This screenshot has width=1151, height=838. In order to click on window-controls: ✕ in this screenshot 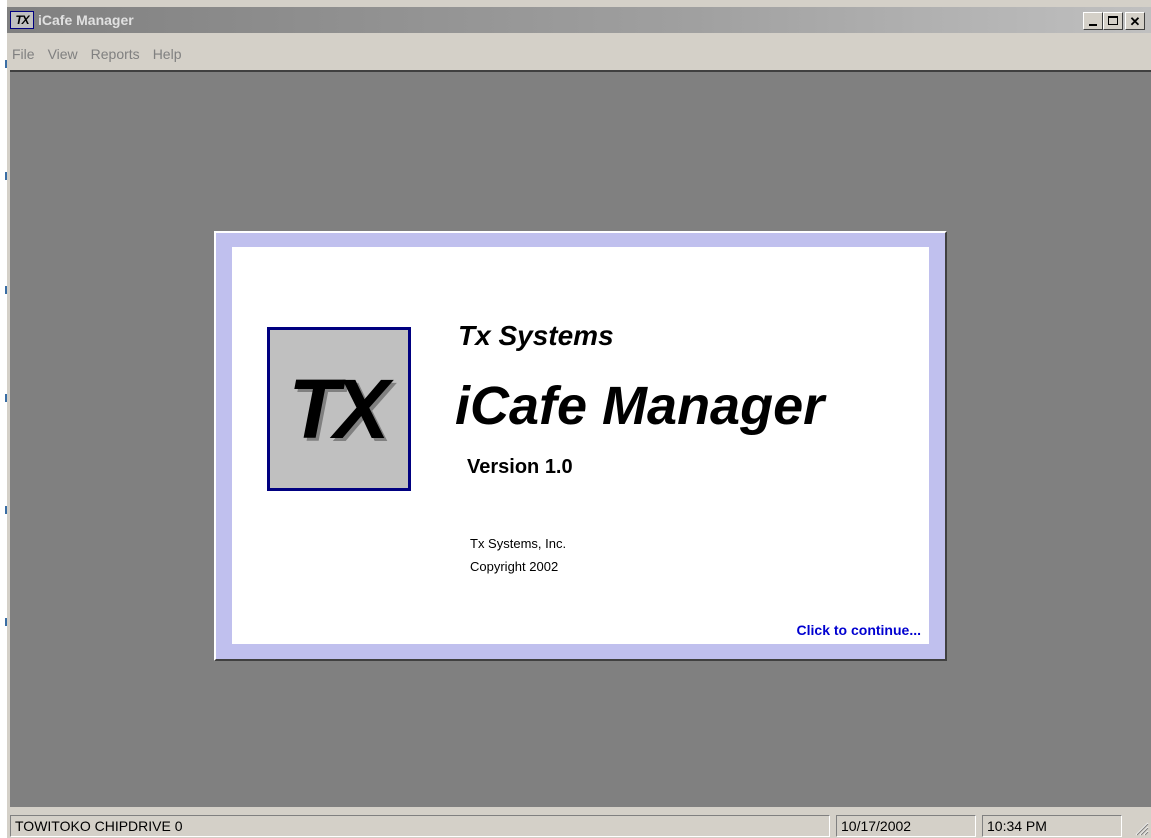, I will do `click(1114, 21)`.